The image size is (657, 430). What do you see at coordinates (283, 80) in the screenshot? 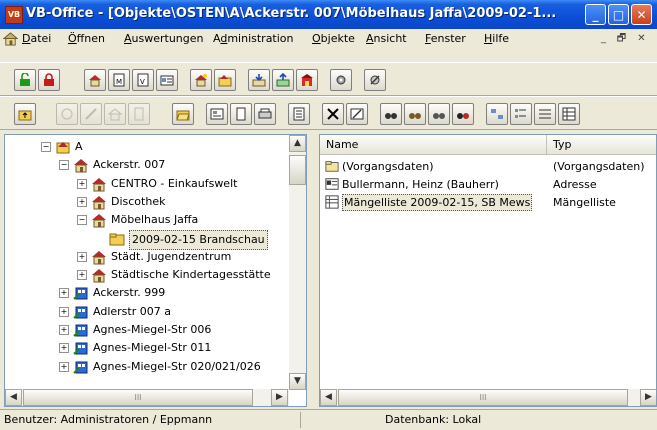
I see `export-button` at bounding box center [283, 80].